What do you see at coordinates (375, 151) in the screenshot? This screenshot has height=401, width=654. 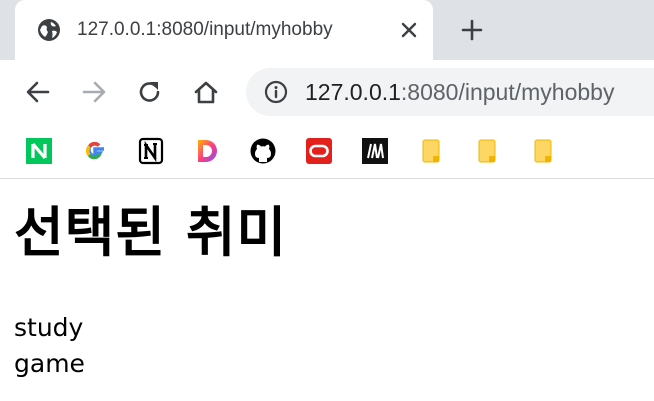 I see `m-icon` at bounding box center [375, 151].